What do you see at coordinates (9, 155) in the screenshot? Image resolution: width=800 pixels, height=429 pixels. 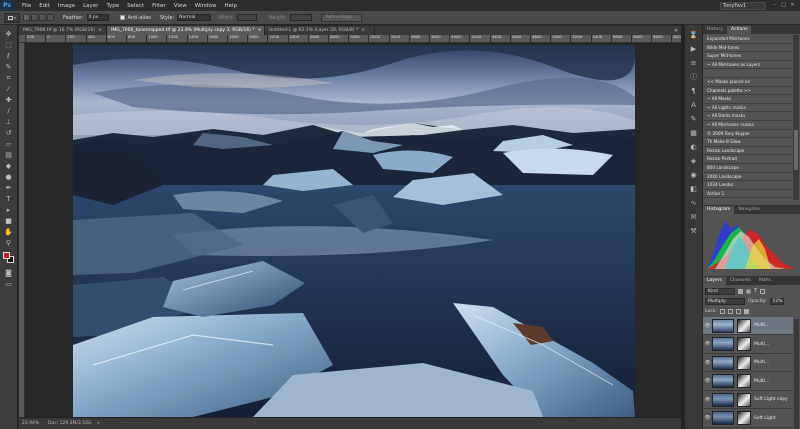 I see `gradient-tool-icon: ▤` at bounding box center [9, 155].